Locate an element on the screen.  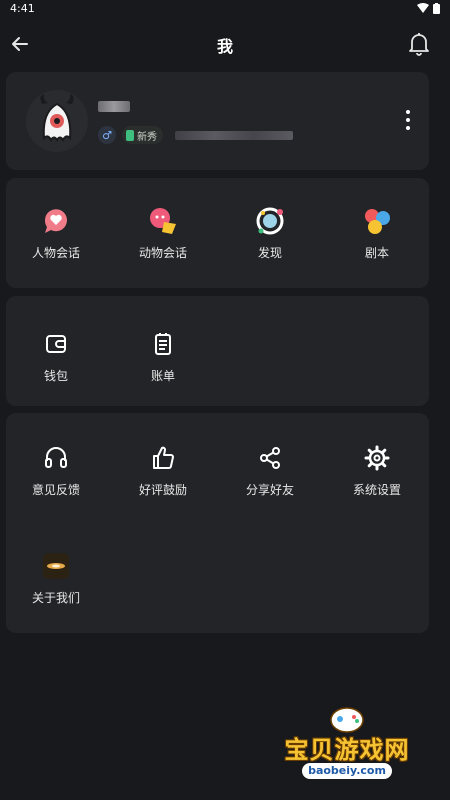
menu-item-discover: 发现 is located at coordinates (270, 237).